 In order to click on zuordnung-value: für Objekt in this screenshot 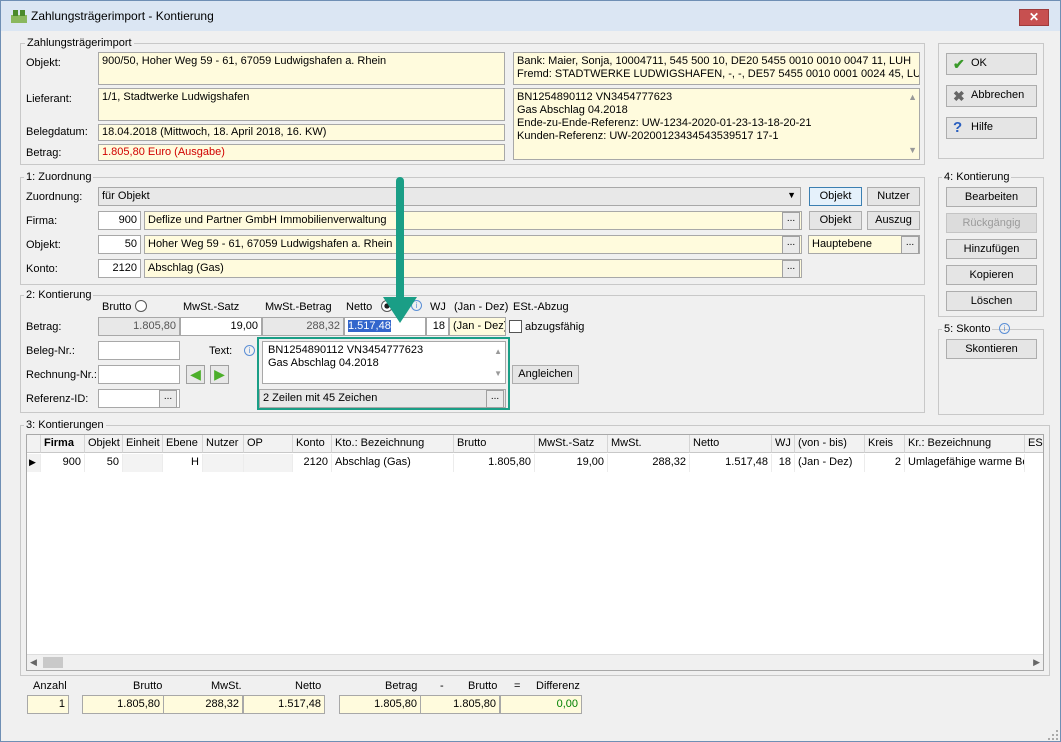, I will do `click(126, 196)`.